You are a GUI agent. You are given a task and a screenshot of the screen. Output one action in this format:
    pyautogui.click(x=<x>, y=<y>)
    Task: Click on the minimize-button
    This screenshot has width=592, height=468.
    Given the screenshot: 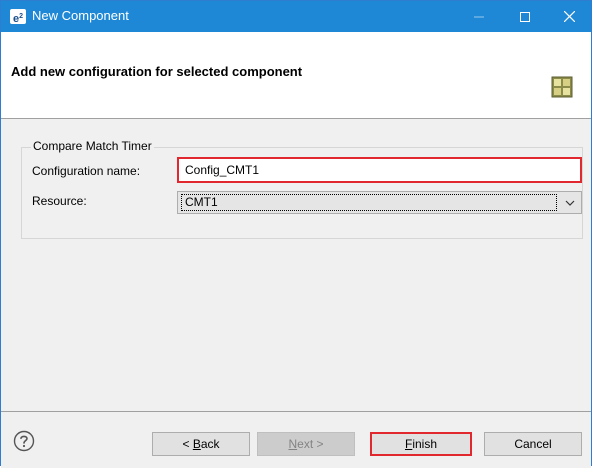 What is the action you would take?
    pyautogui.click(x=479, y=16)
    